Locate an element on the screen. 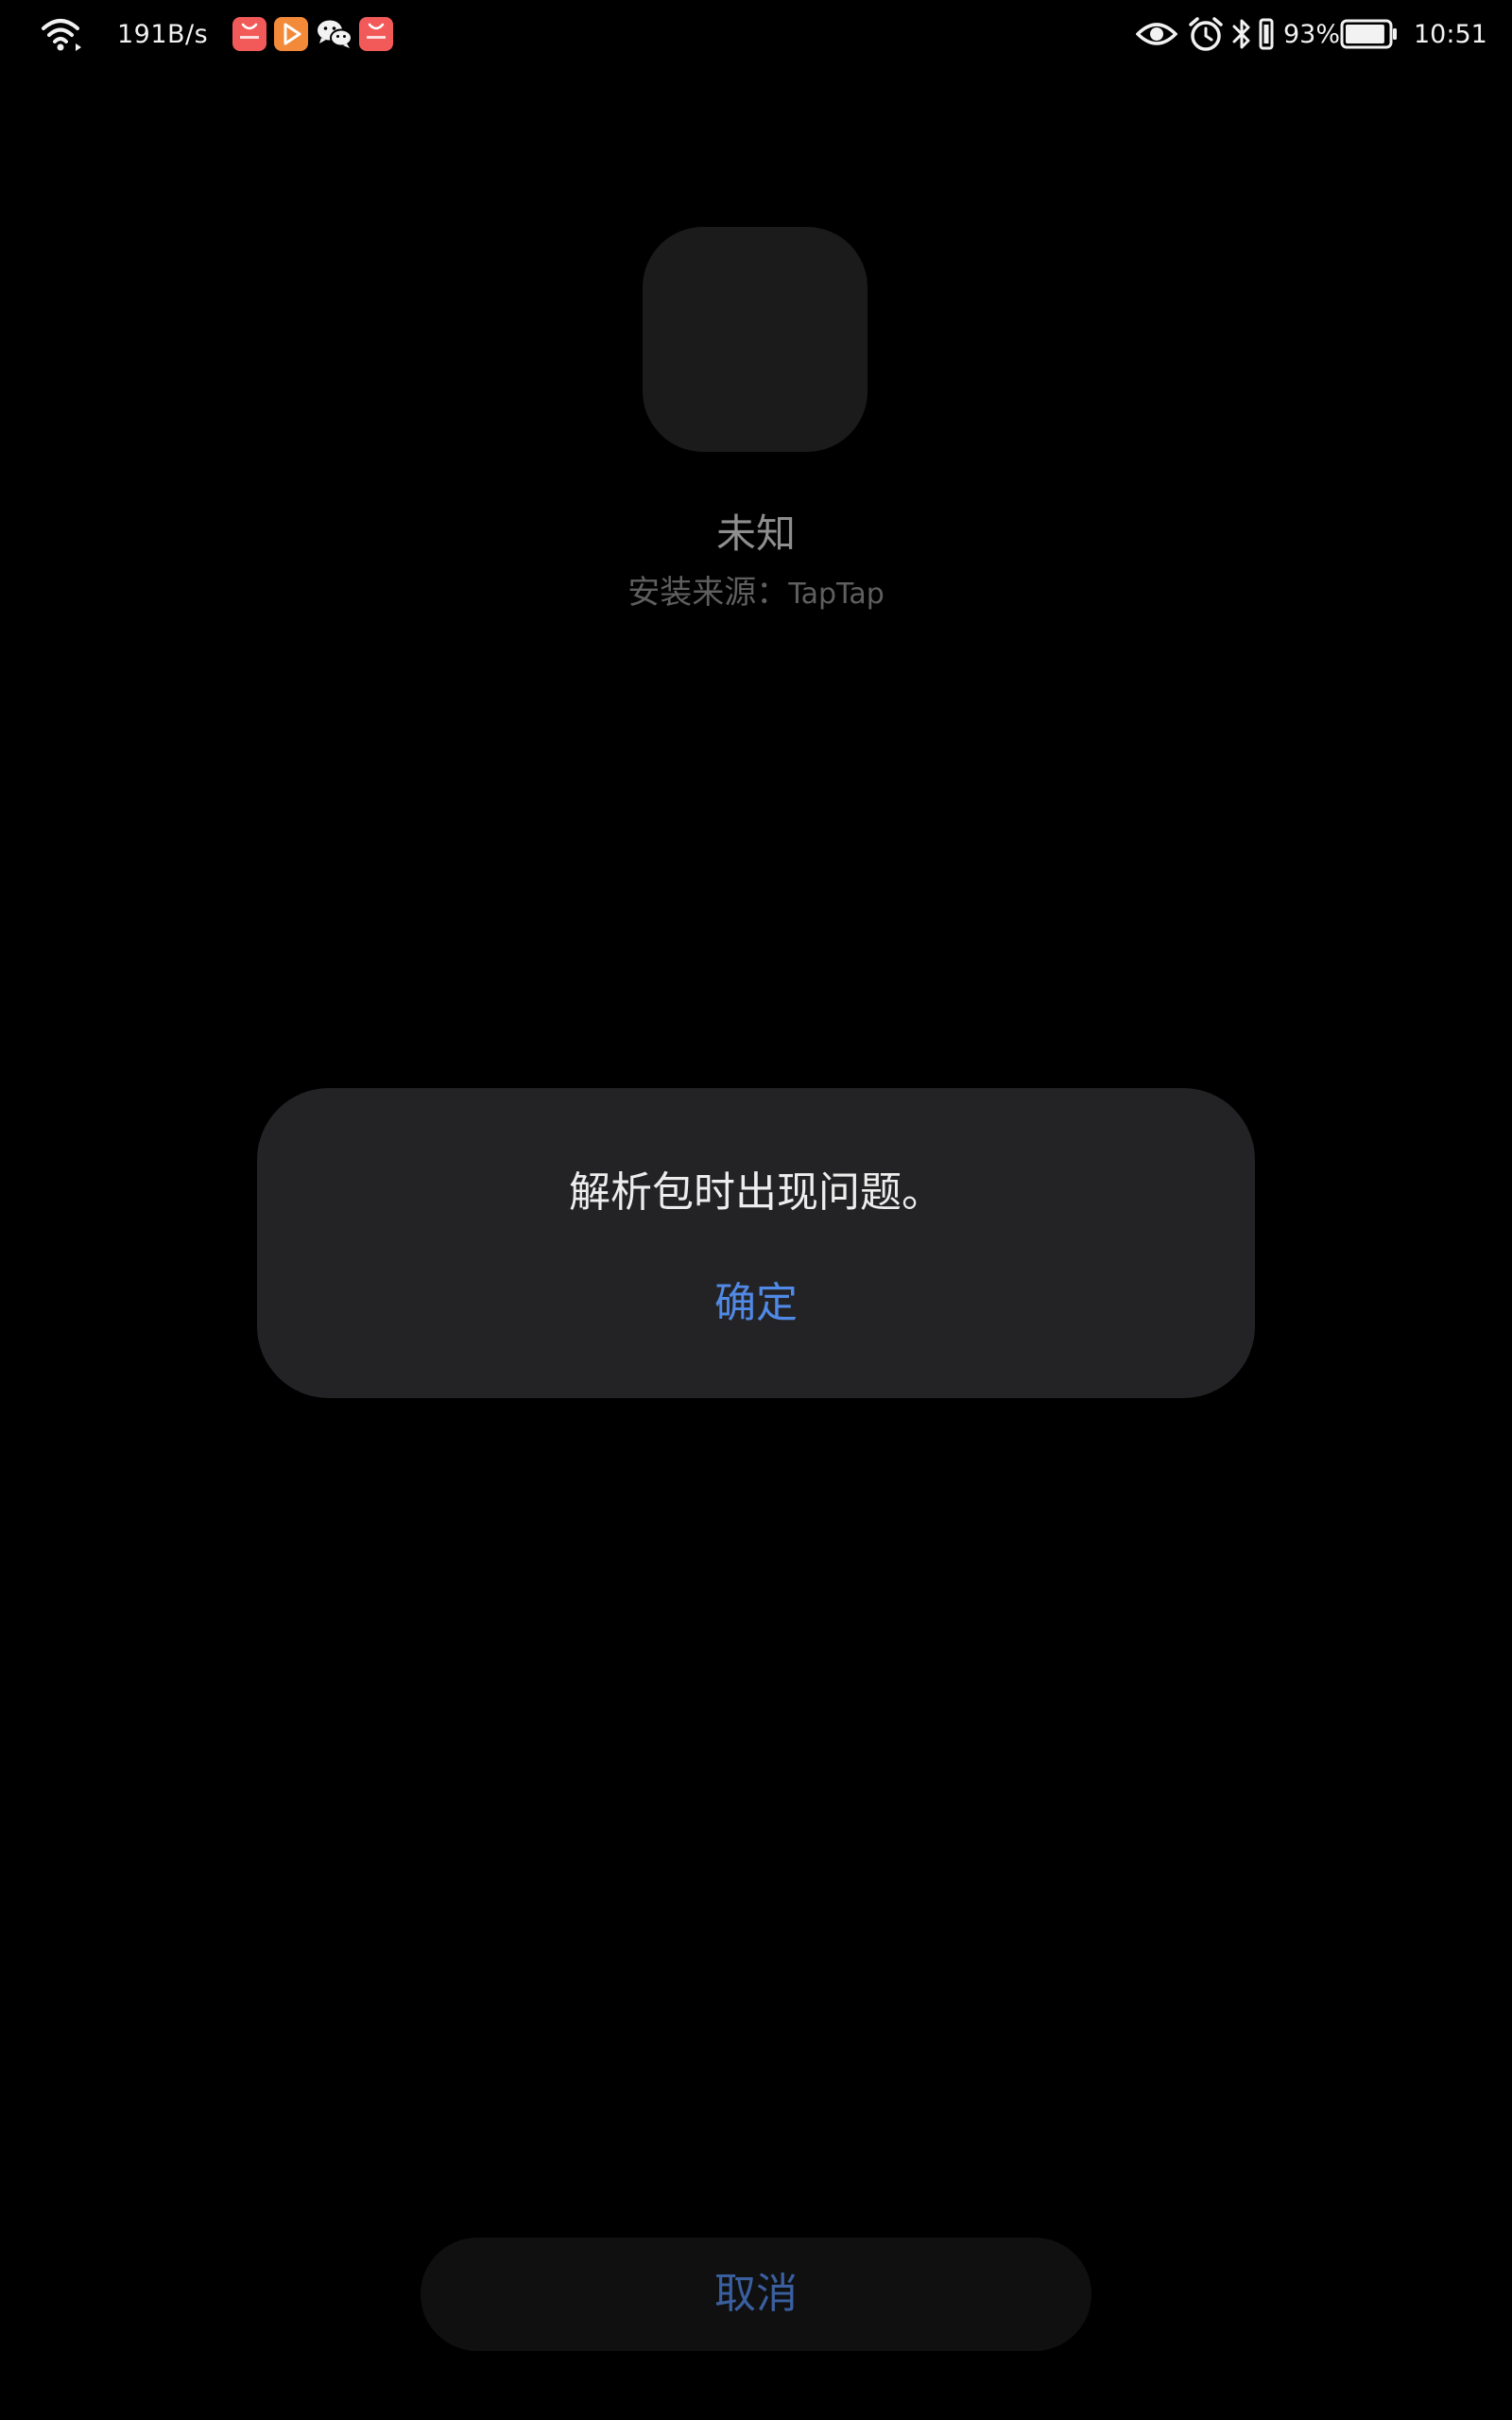  confirm-button: 确定 is located at coordinates (756, 1303).